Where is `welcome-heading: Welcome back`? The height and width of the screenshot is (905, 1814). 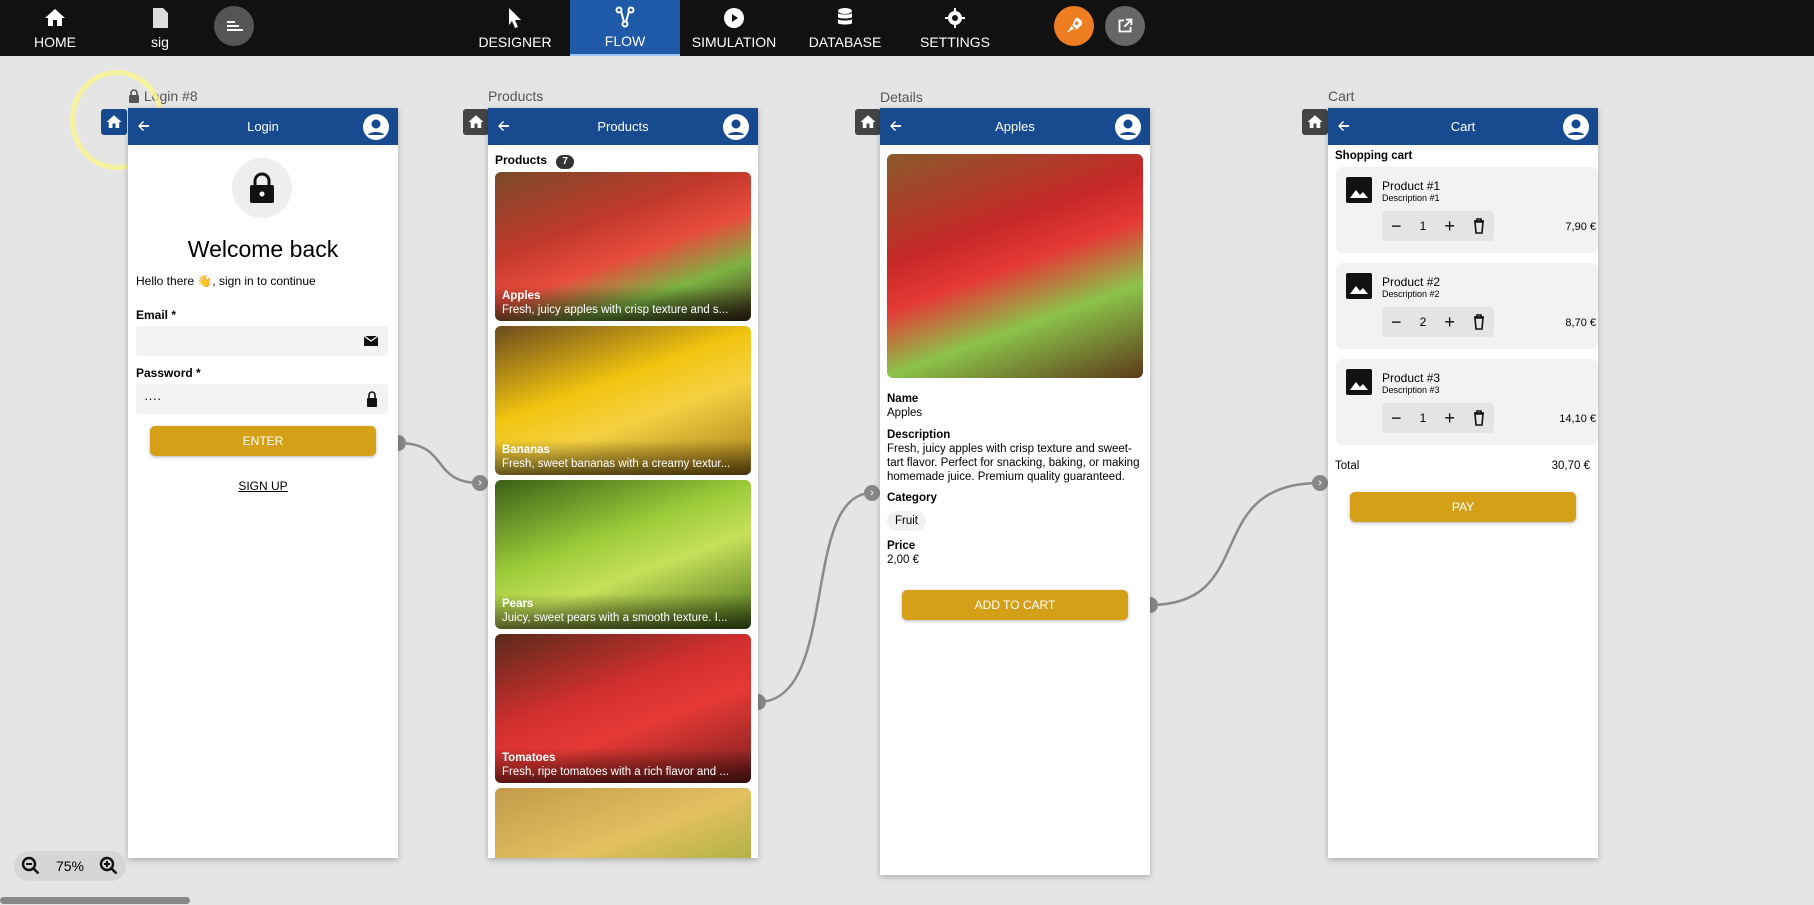
welcome-heading: Welcome back is located at coordinates (263, 249).